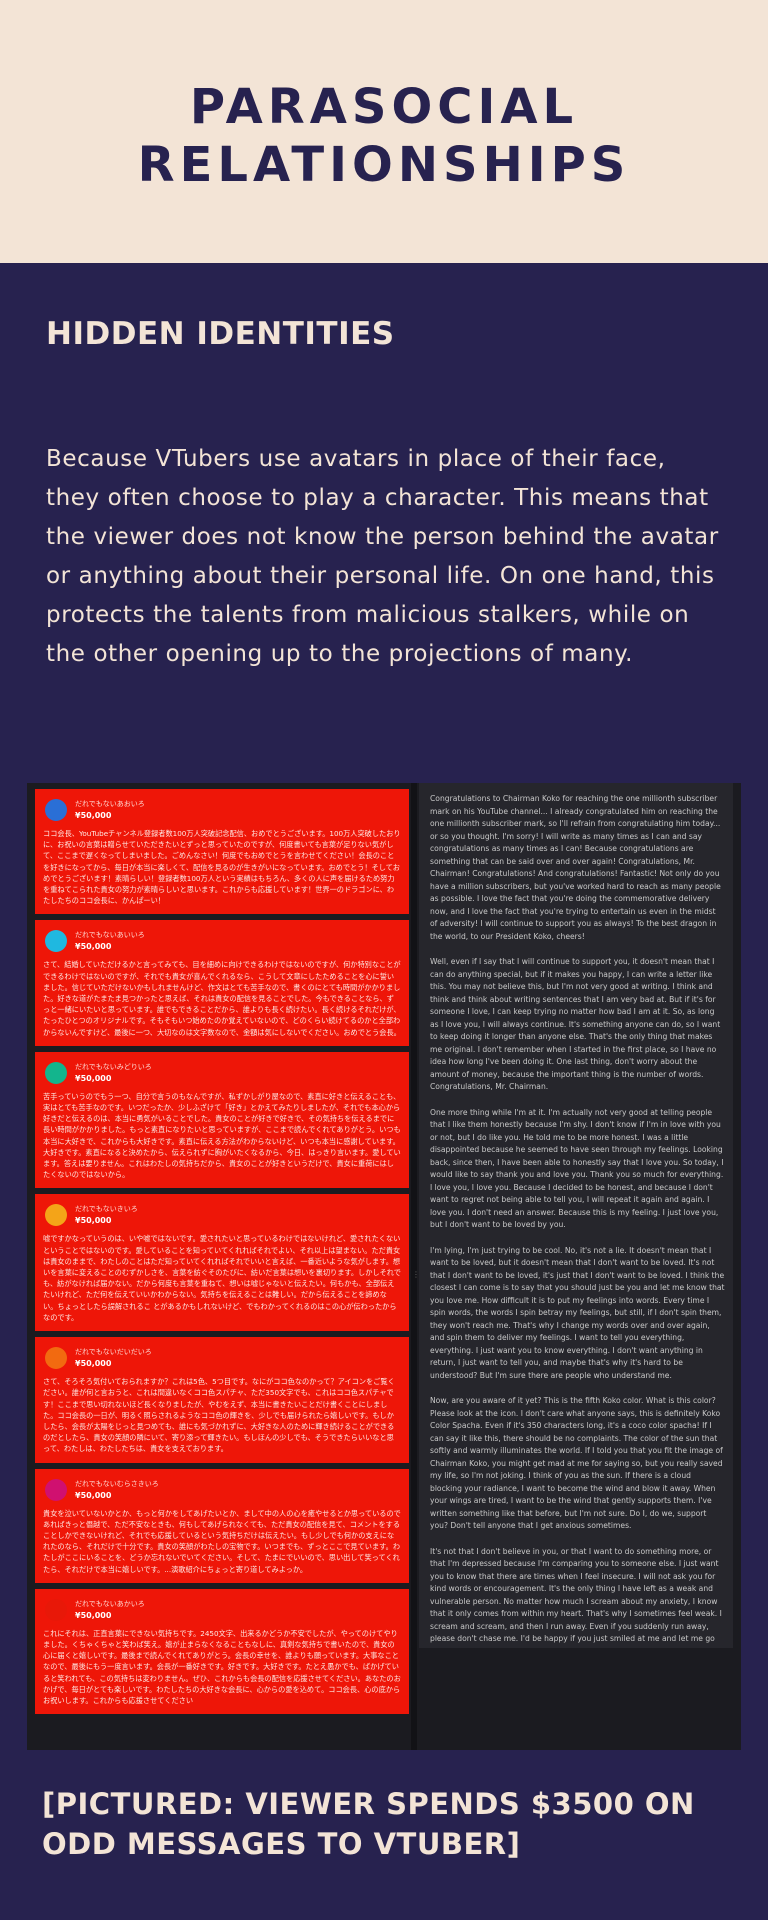  I want to click on section-title: HIDDEN IDENTITIES, so click(220, 334).